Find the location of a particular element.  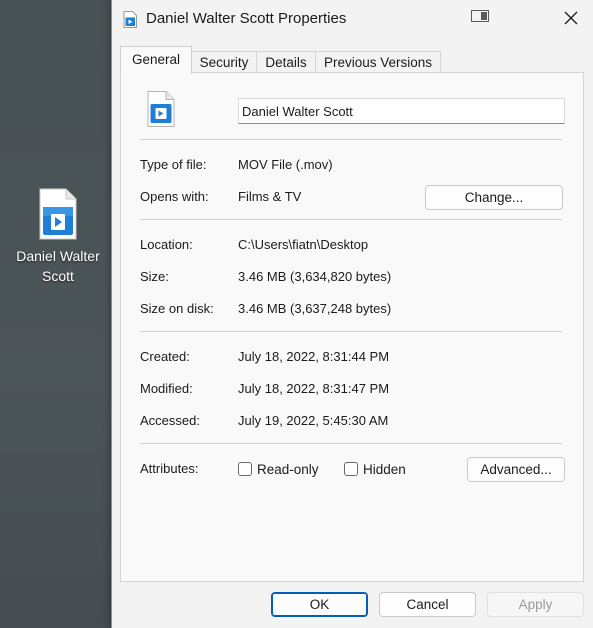

modified-label: Modified: is located at coordinates (166, 388).